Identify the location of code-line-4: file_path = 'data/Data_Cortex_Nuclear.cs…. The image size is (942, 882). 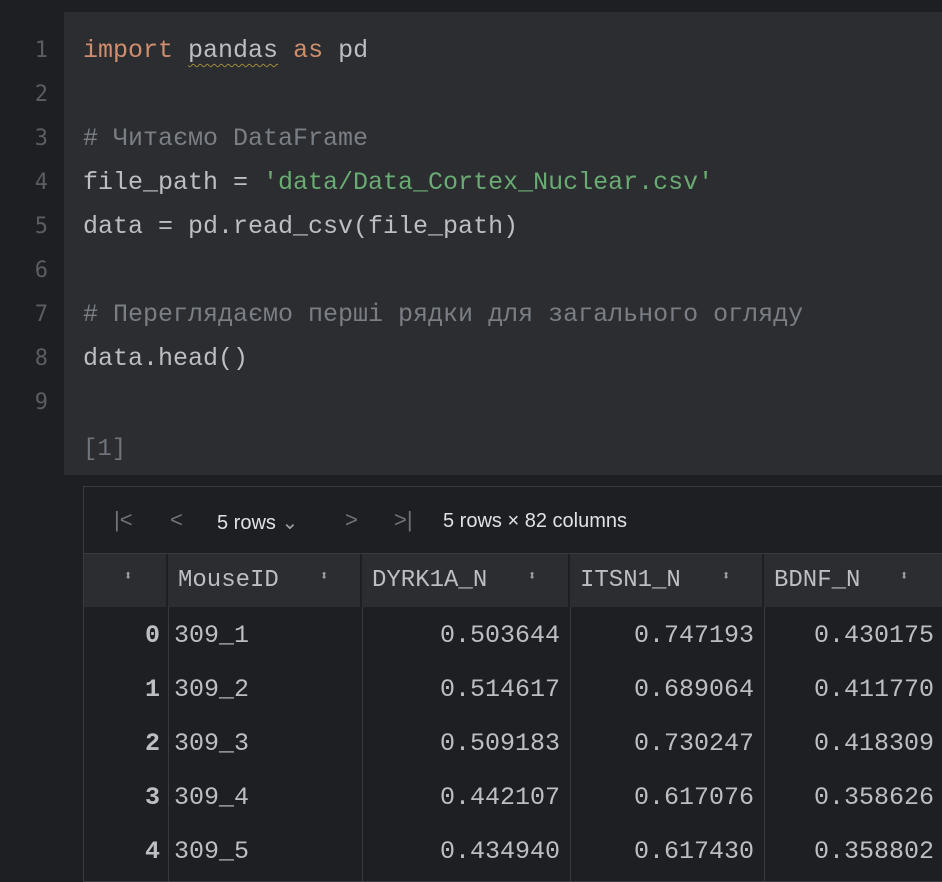
(398, 182).